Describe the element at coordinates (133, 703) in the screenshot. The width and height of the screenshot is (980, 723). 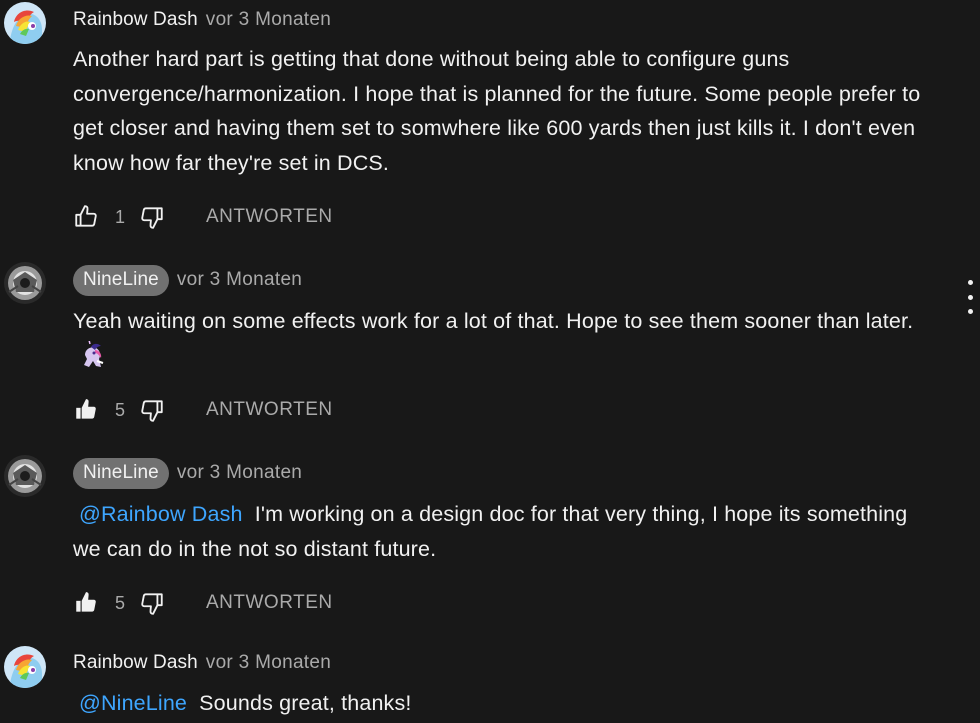
I see `mention-link: @NineLine` at that location.